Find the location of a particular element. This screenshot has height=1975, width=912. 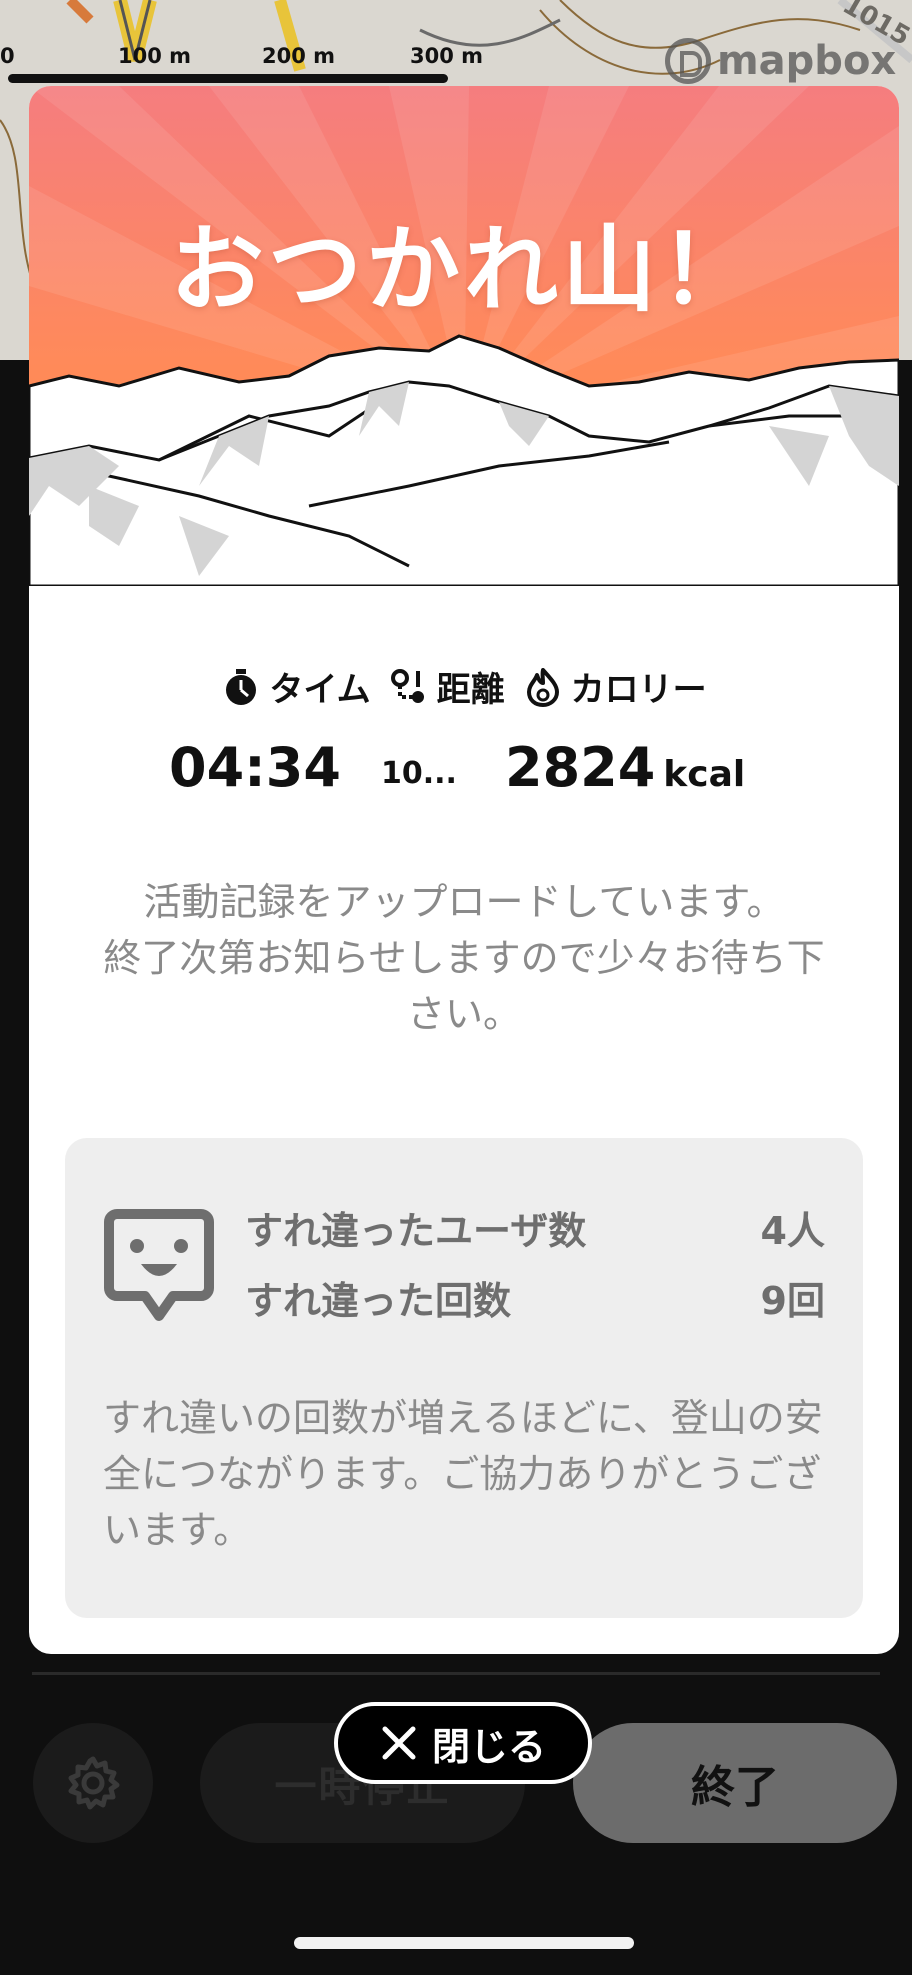

route-pin-icon is located at coordinates (407, 685).